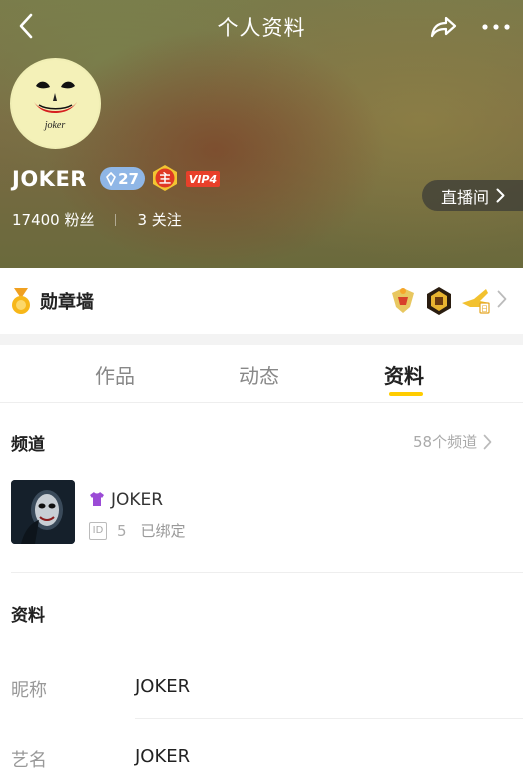  I want to click on channel-id-value: 5, so click(122, 530).